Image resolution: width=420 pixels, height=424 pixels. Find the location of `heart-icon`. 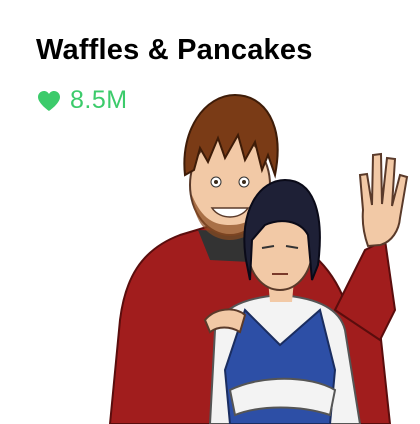

heart-icon is located at coordinates (49, 100).